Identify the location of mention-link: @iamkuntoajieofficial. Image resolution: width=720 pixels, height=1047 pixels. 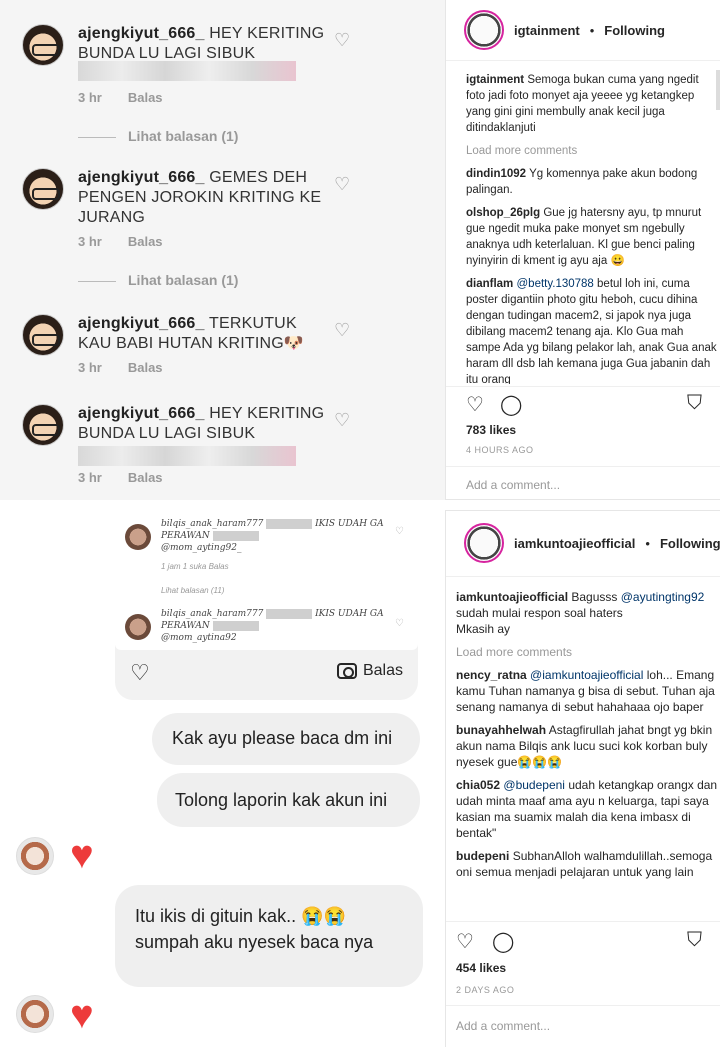
(586, 675).